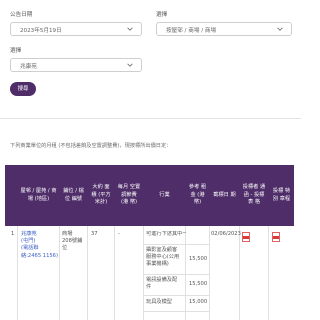 Image resolution: width=320 pixels, height=320 pixels. Describe the element at coordinates (224, 29) in the screenshot. I see `category-select: 按屋邨 / 商場 / 商場` at that location.